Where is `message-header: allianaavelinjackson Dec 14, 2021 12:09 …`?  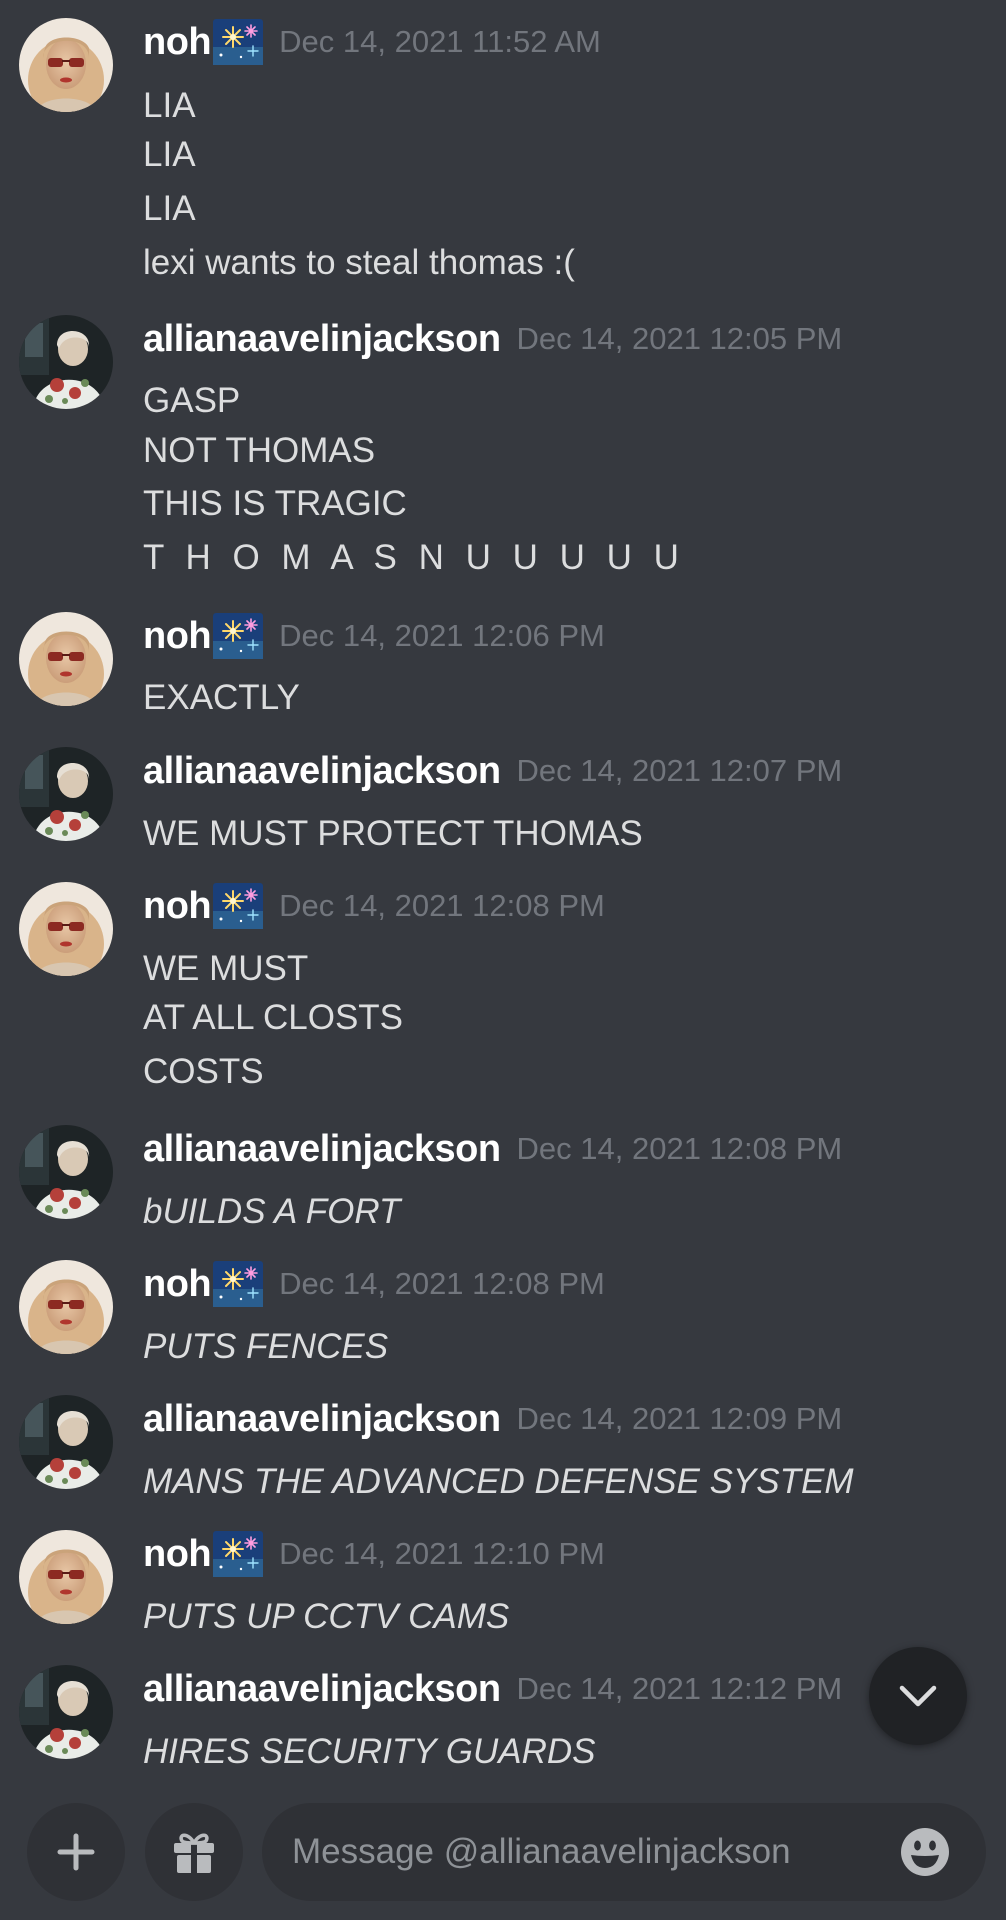
message-header: allianaavelinjackson Dec 14, 2021 12:09 … is located at coordinates (492, 1419).